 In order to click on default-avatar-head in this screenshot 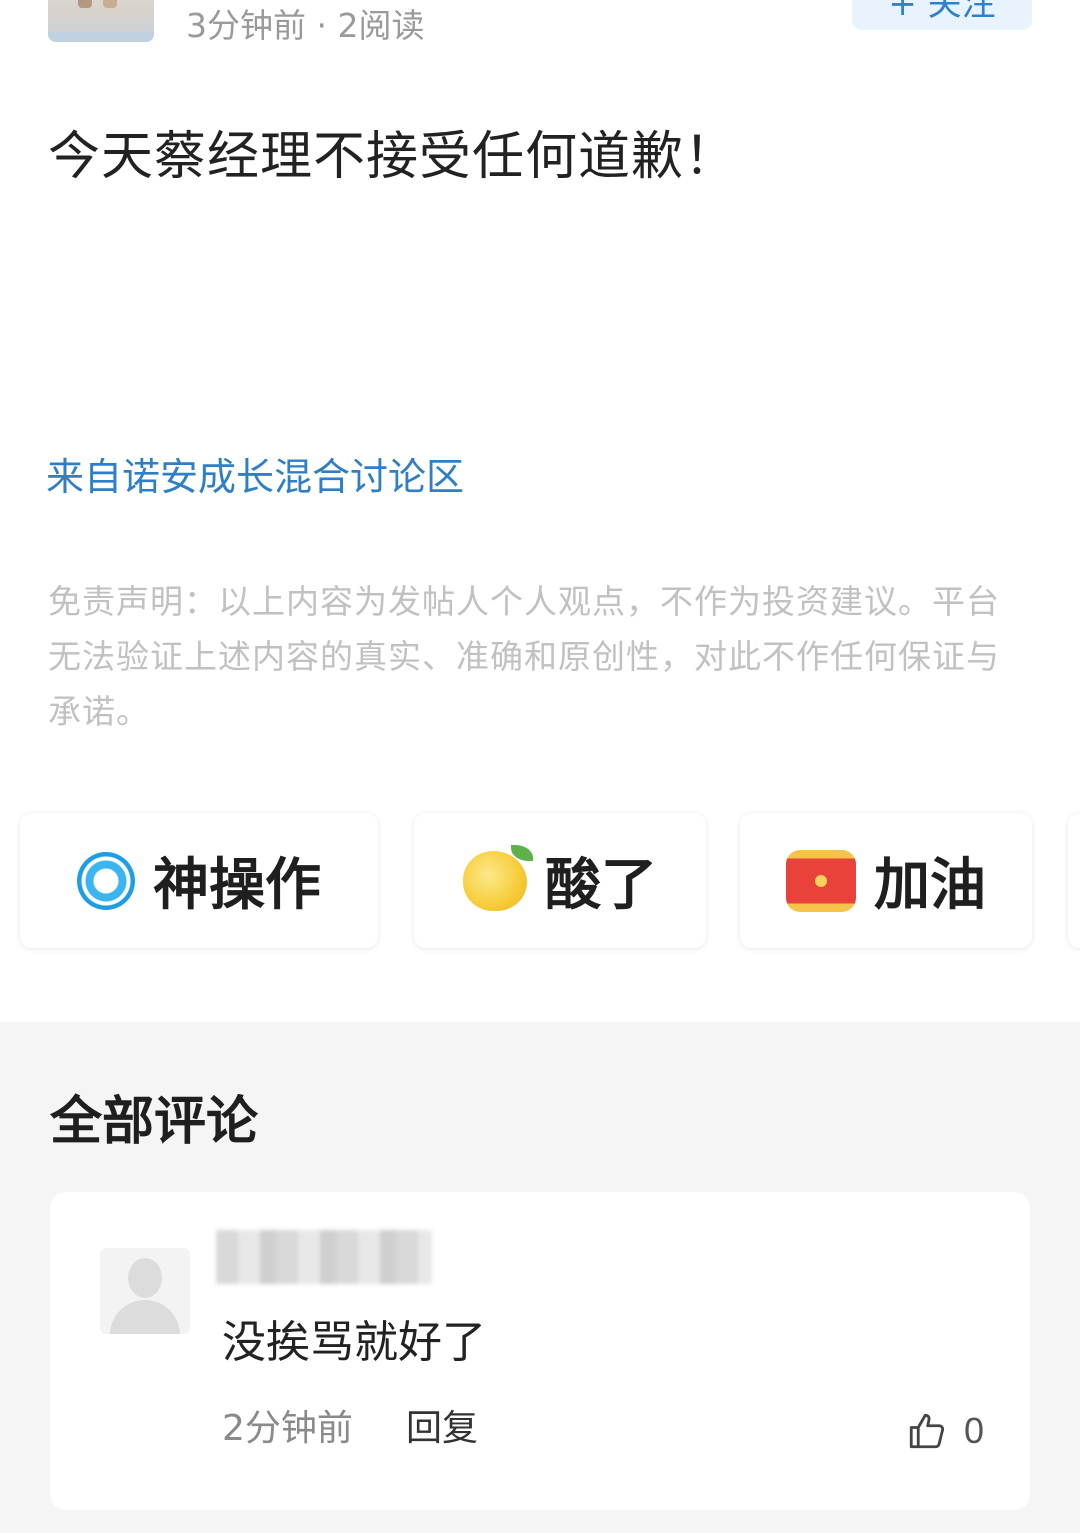, I will do `click(145, 1278)`.